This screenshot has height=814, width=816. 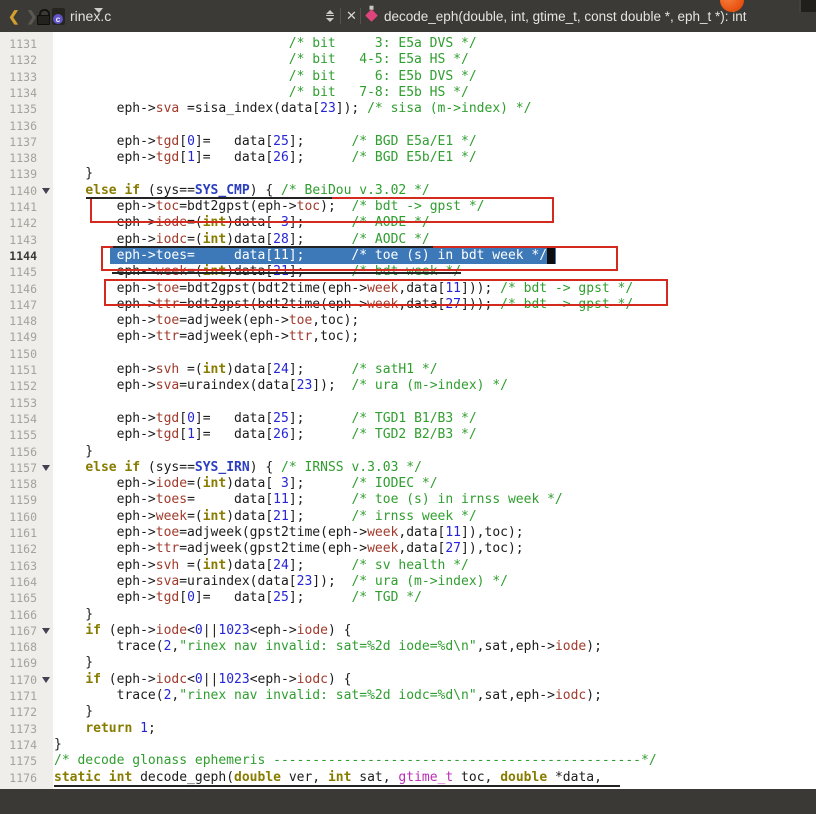 What do you see at coordinates (23, 728) in the screenshot?
I see `line-number: 1173` at bounding box center [23, 728].